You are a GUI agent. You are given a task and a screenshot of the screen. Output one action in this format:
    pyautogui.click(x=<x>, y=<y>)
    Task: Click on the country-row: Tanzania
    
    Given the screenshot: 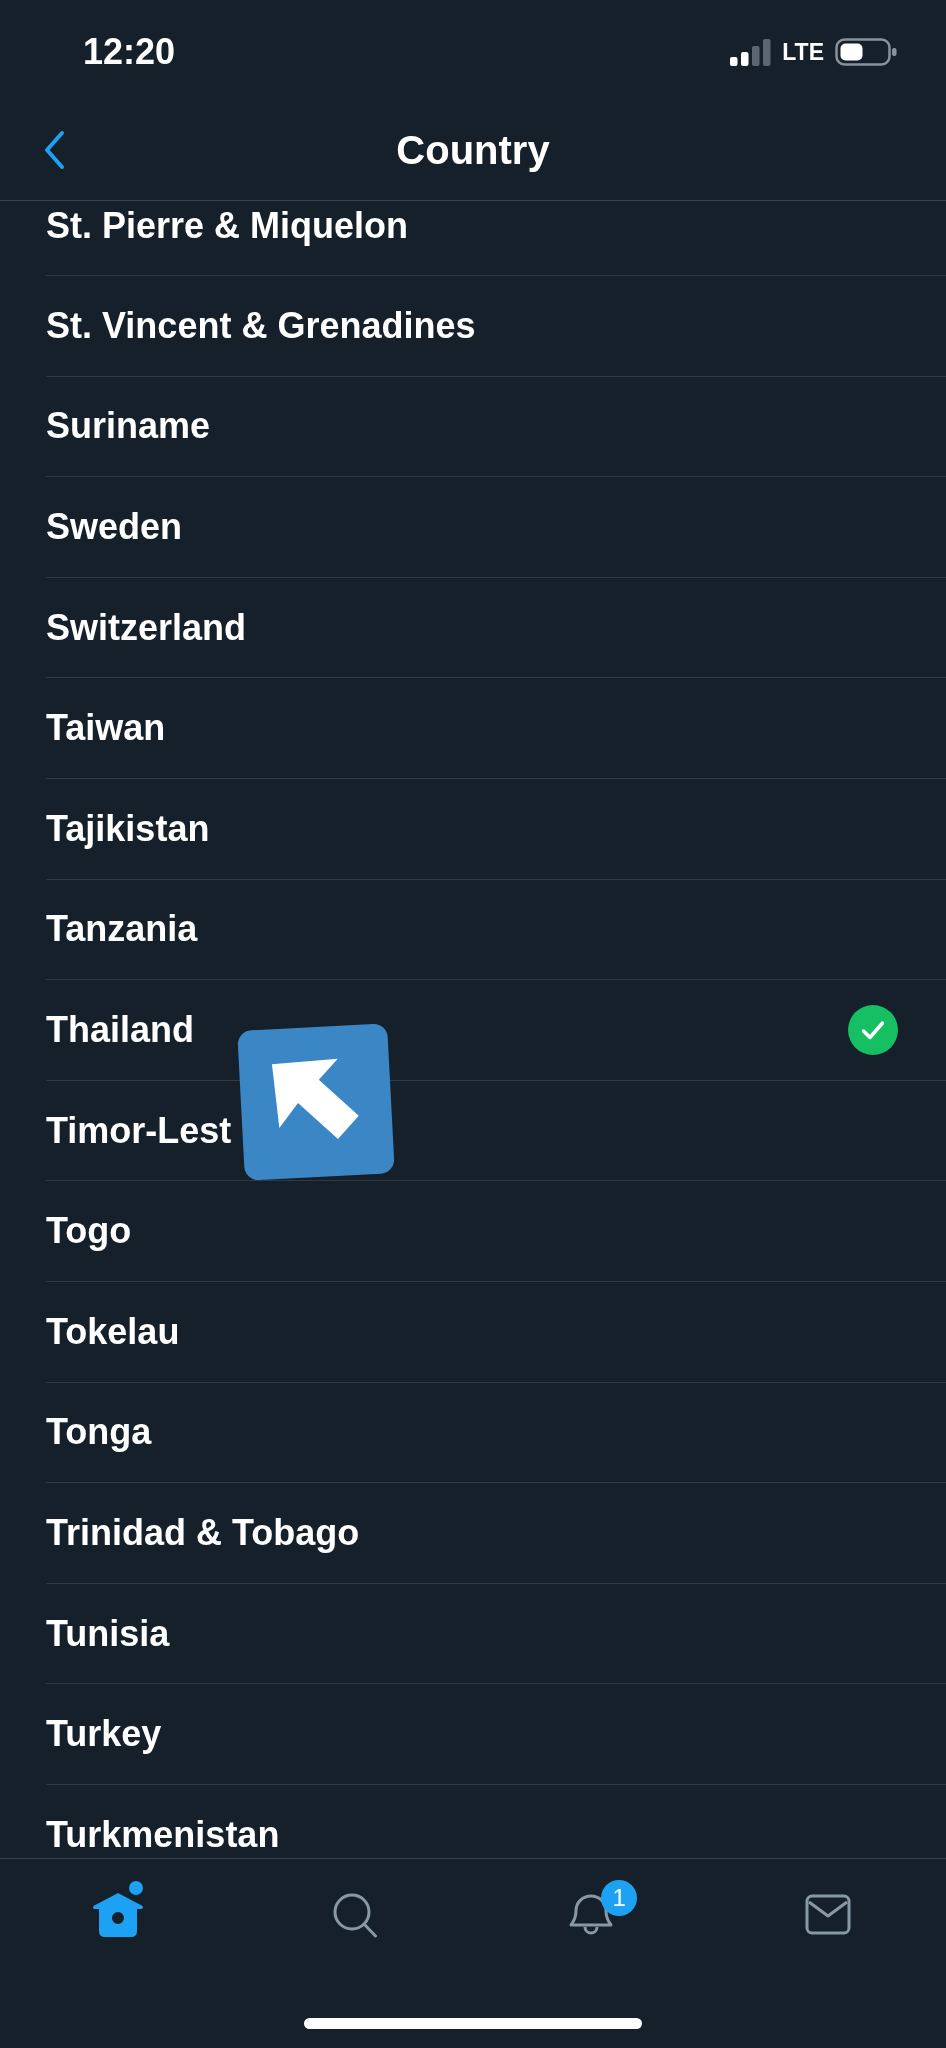 What is the action you would take?
    pyautogui.click(x=496, y=930)
    